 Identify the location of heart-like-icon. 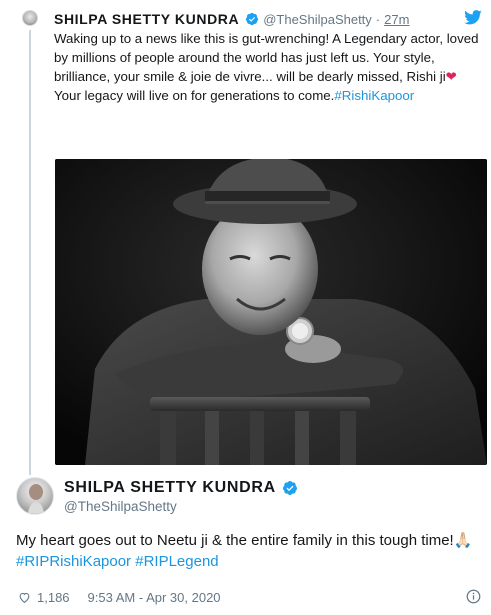
(24, 597).